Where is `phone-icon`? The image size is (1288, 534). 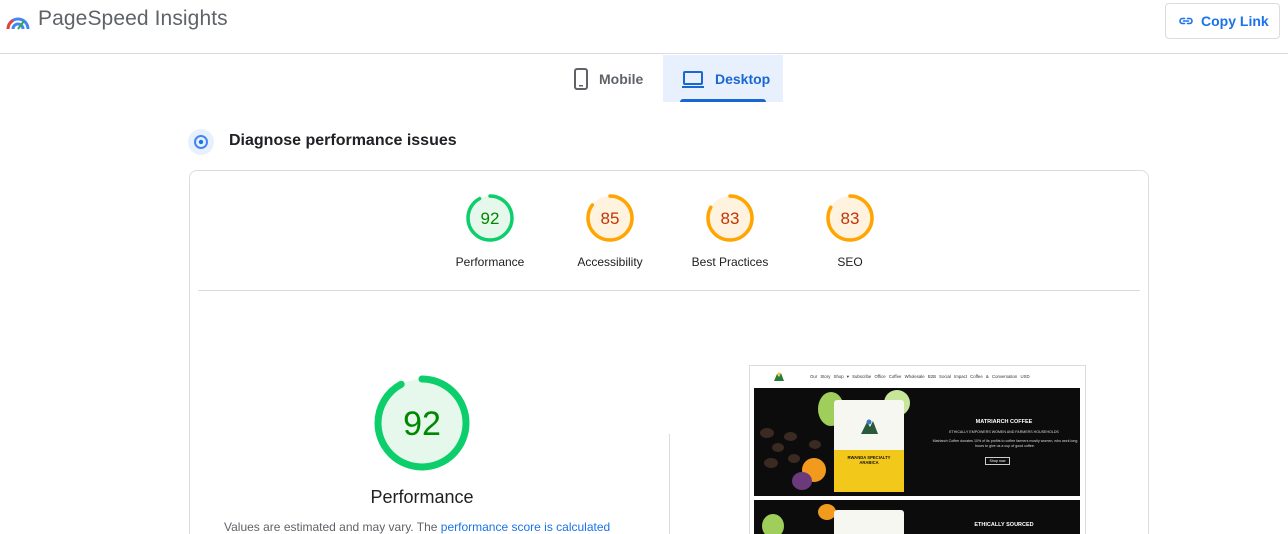 phone-icon is located at coordinates (581, 78).